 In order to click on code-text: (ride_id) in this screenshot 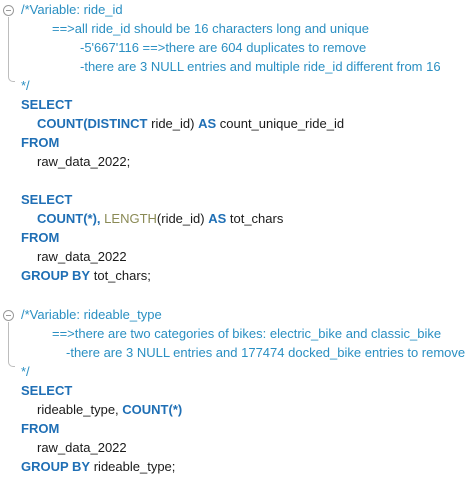, I will do `click(182, 218)`.